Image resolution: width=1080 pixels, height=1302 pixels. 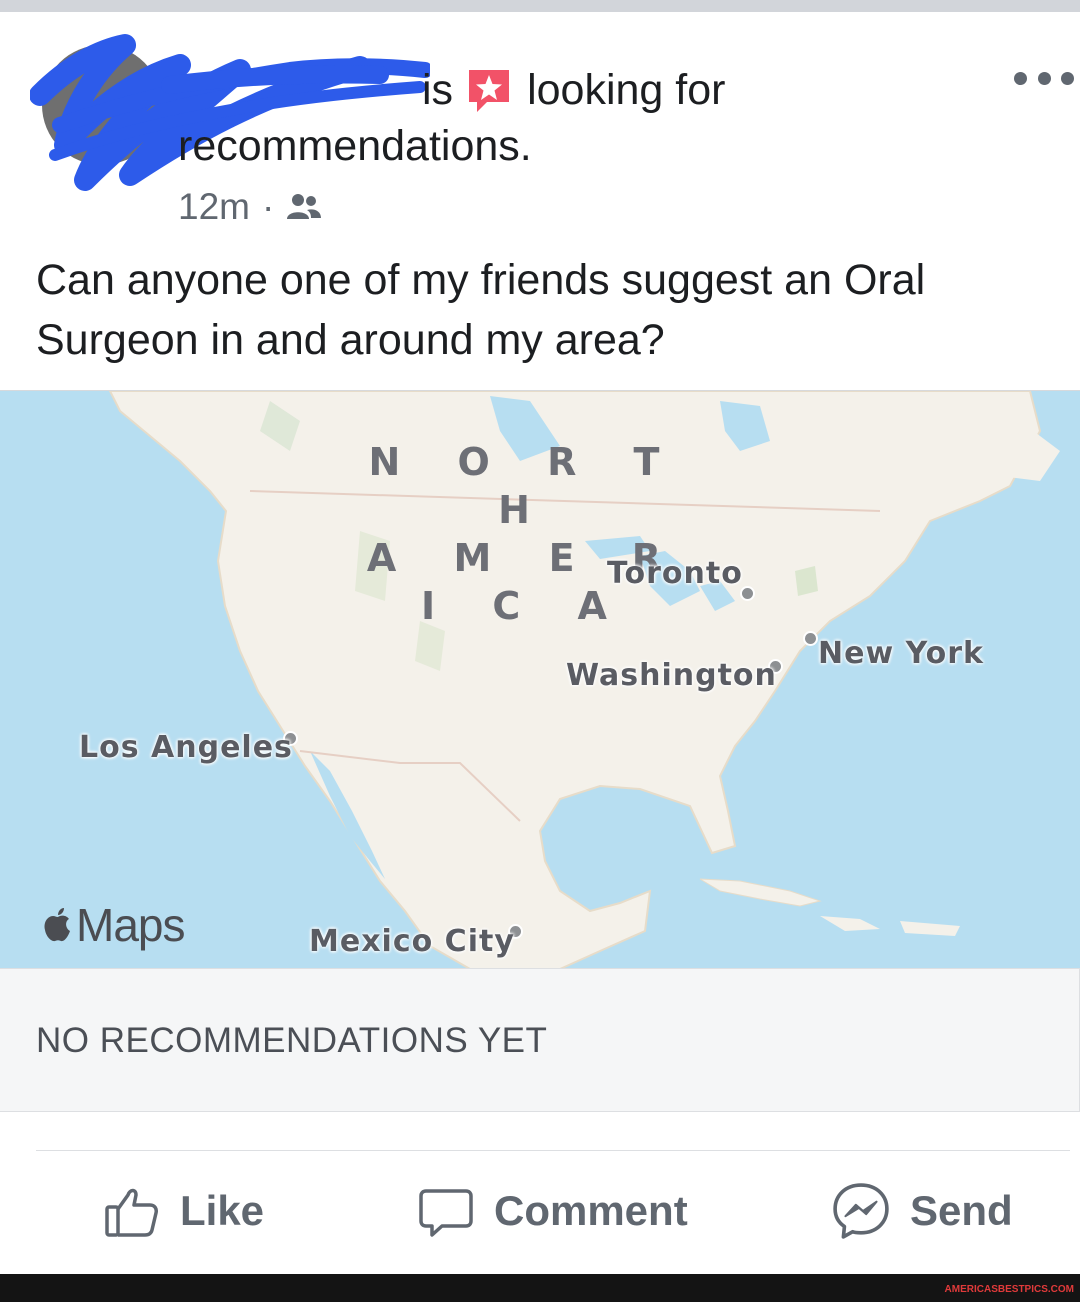 I want to click on send-button: Send, so click(x=922, y=1211).